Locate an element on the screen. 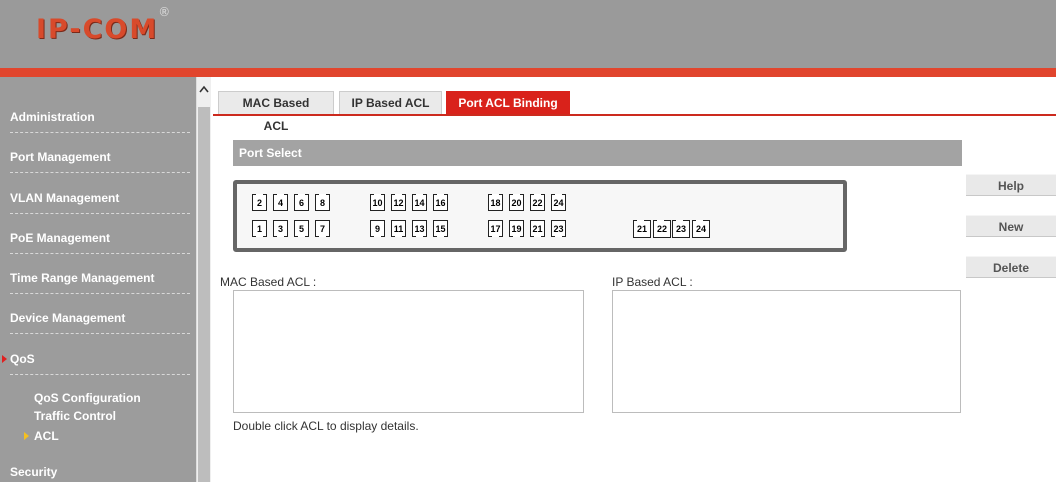 The image size is (1056, 482). sidebar-subitem-traffic-control: Traffic Control is located at coordinates (75, 416).